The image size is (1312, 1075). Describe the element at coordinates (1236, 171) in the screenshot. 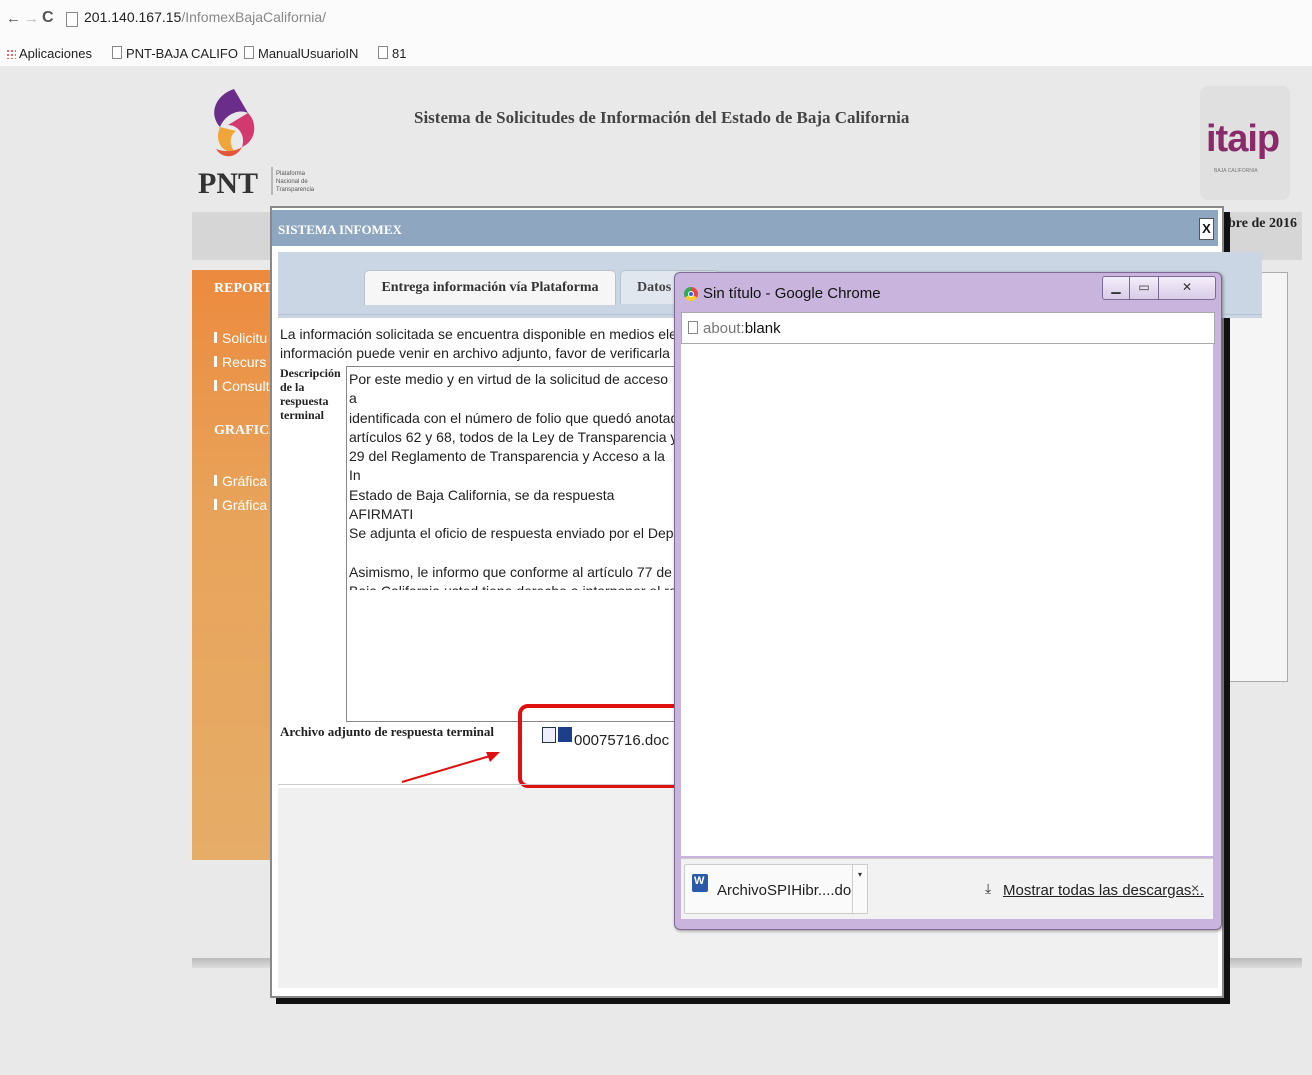

I see `itaip-logo-subtitle: BAJA CALIFORNIA` at that location.